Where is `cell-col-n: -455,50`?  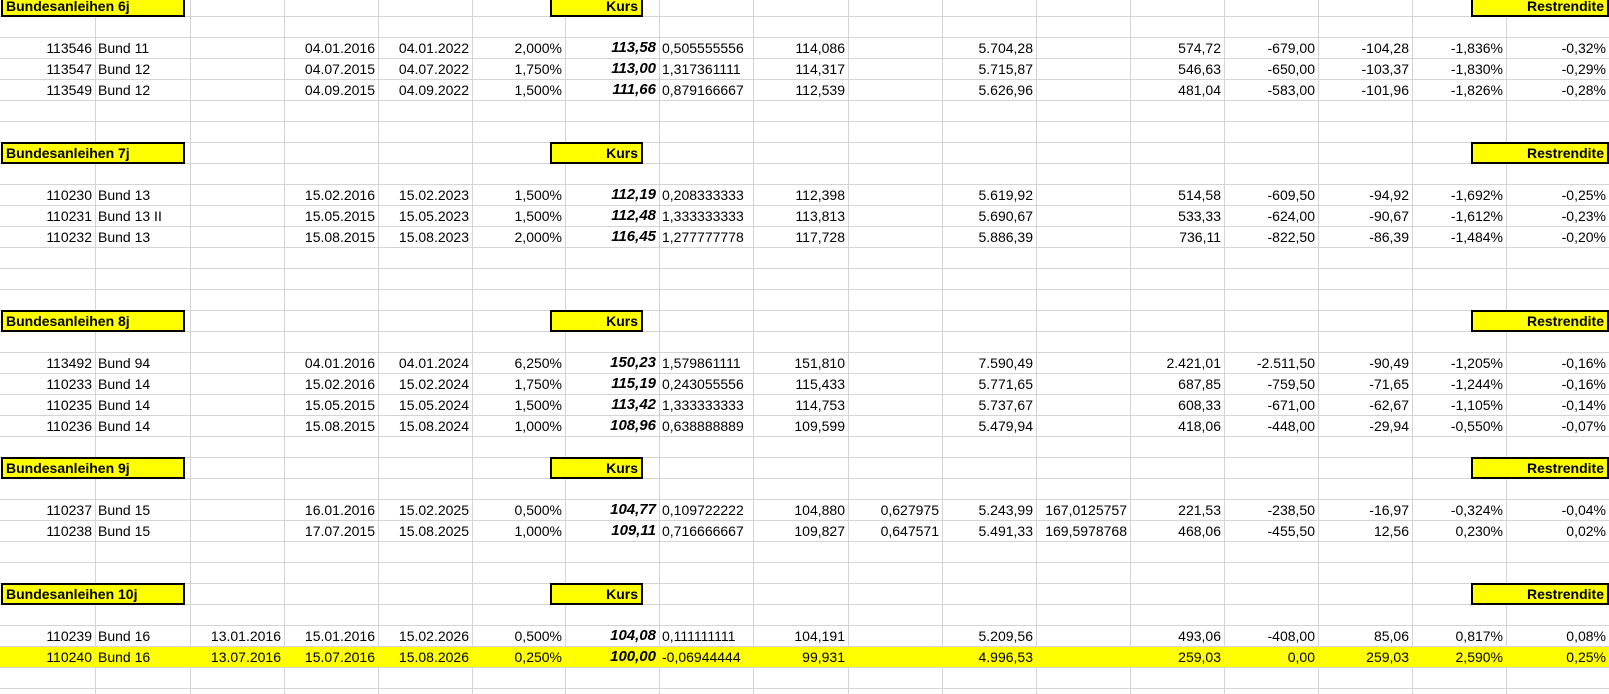
cell-col-n: -455,50 is located at coordinates (1271, 531).